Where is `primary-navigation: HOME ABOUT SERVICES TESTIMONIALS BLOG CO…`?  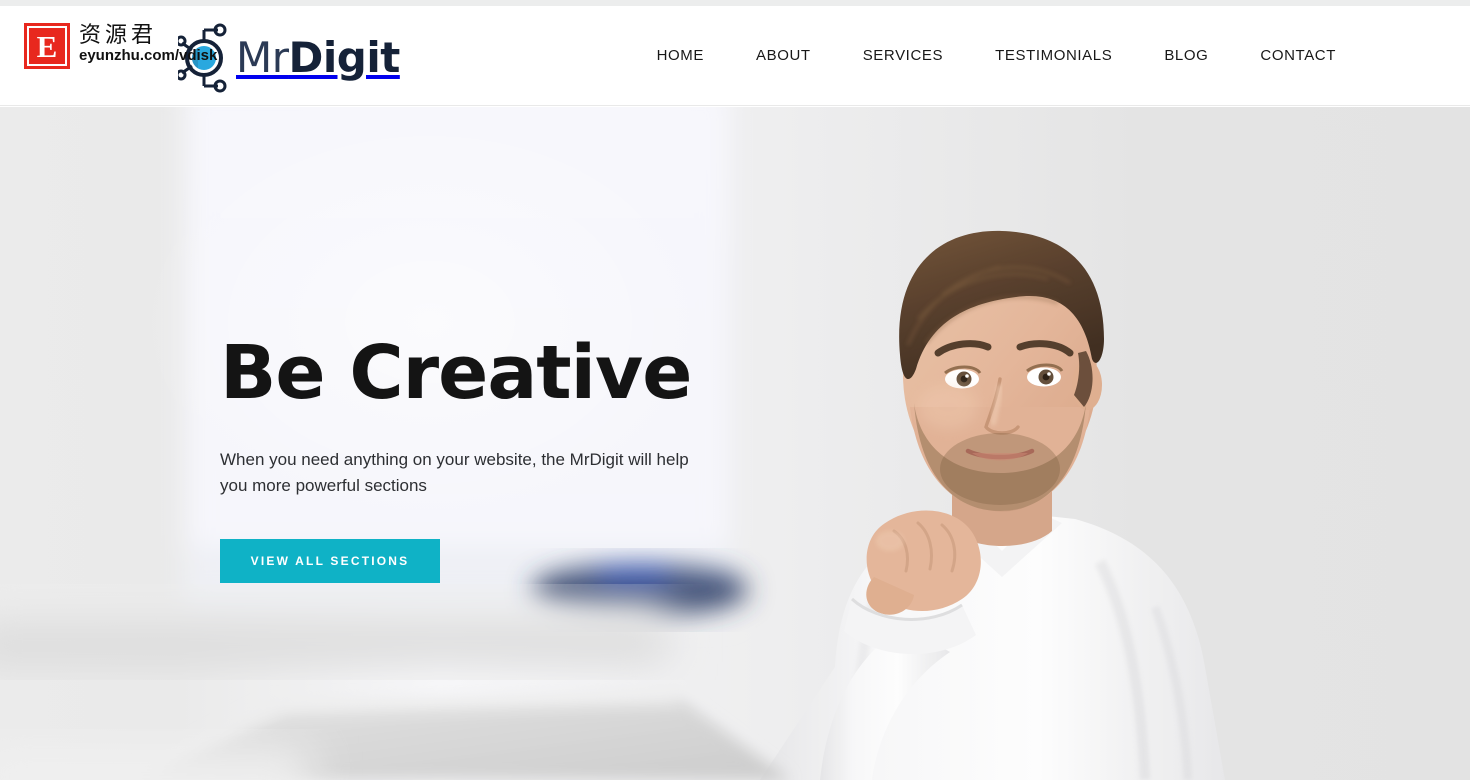
primary-navigation: HOME ABOUT SERVICES TESTIMONIALS BLOG CO… is located at coordinates (996, 56).